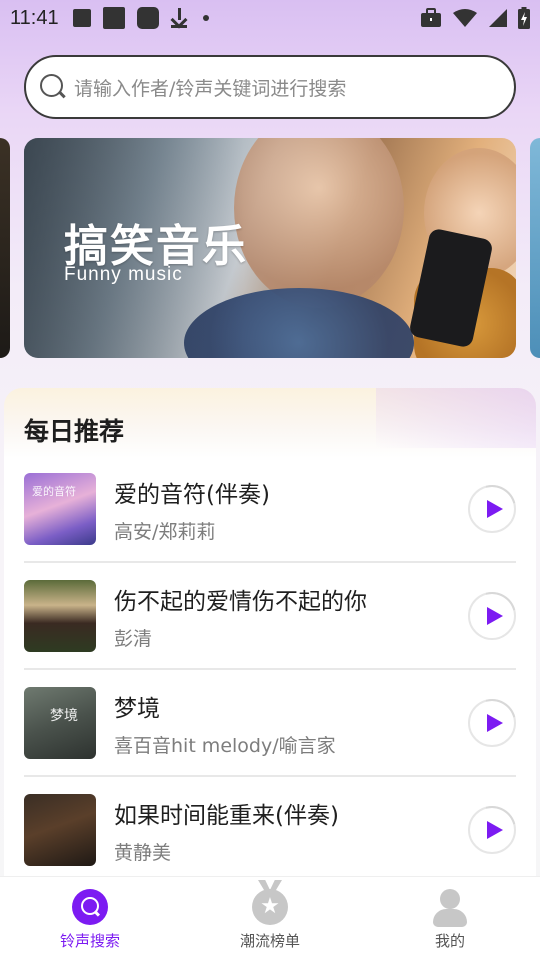  What do you see at coordinates (498, 18) in the screenshot?
I see `signal-icon` at bounding box center [498, 18].